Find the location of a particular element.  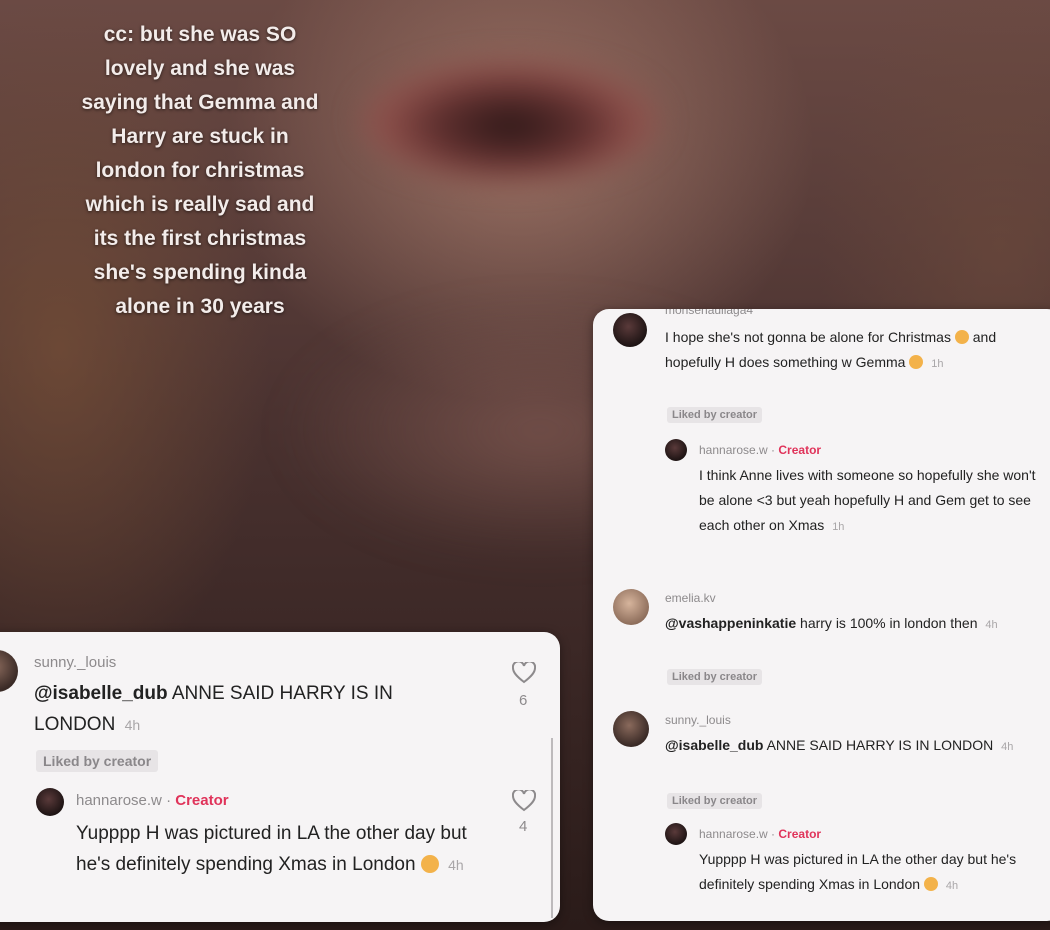

blurred-lips is located at coordinates (510, 120).